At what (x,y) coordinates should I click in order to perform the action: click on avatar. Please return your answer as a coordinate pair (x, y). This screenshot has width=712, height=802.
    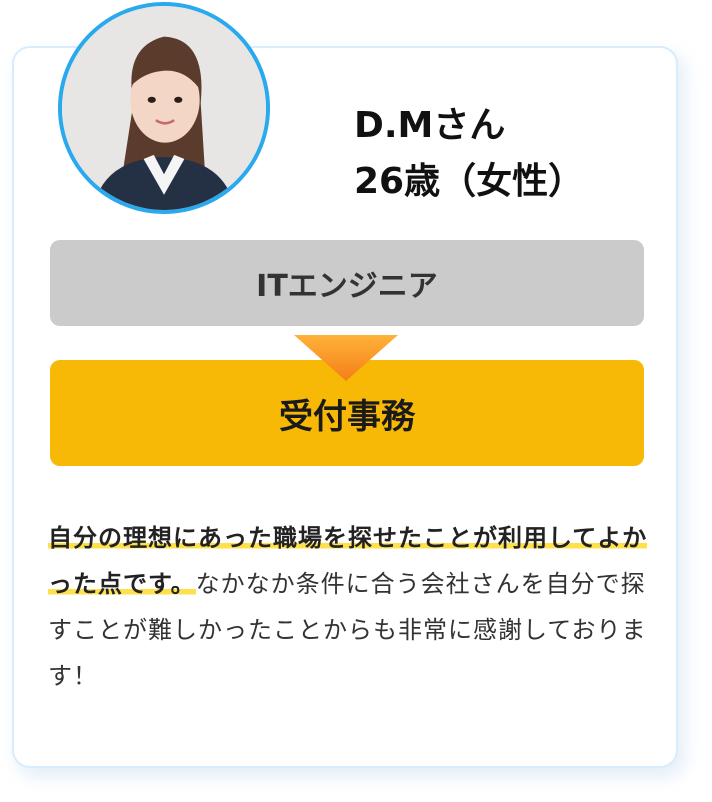
    Looking at the image, I should click on (164, 108).